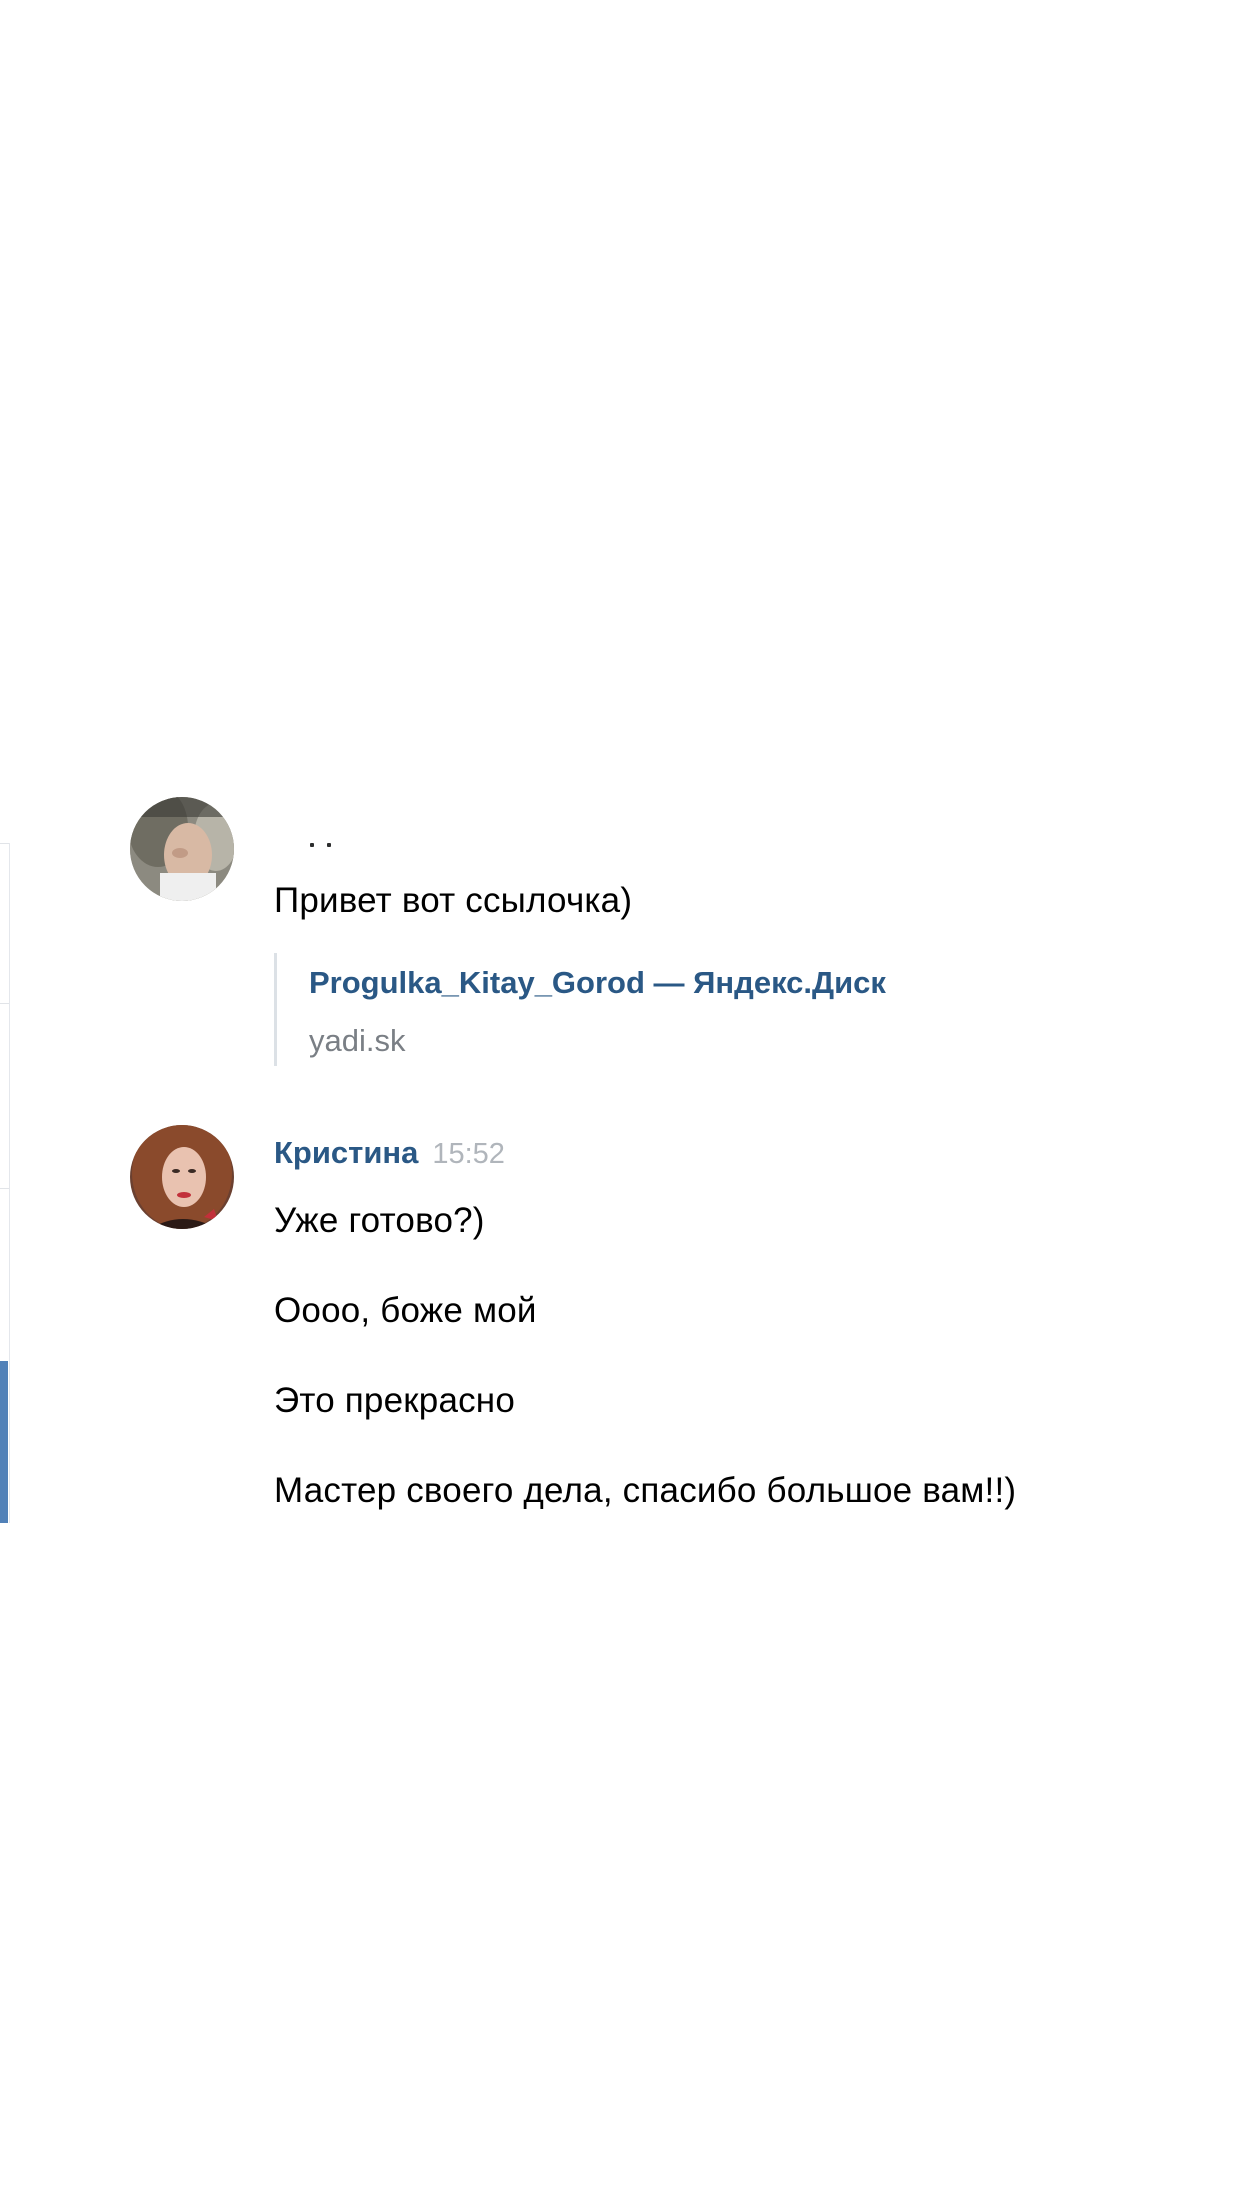 This screenshot has height=2208, width=1242. Describe the element at coordinates (453, 900) in the screenshot. I see `message-text: Привет вот ссылочка)` at that location.